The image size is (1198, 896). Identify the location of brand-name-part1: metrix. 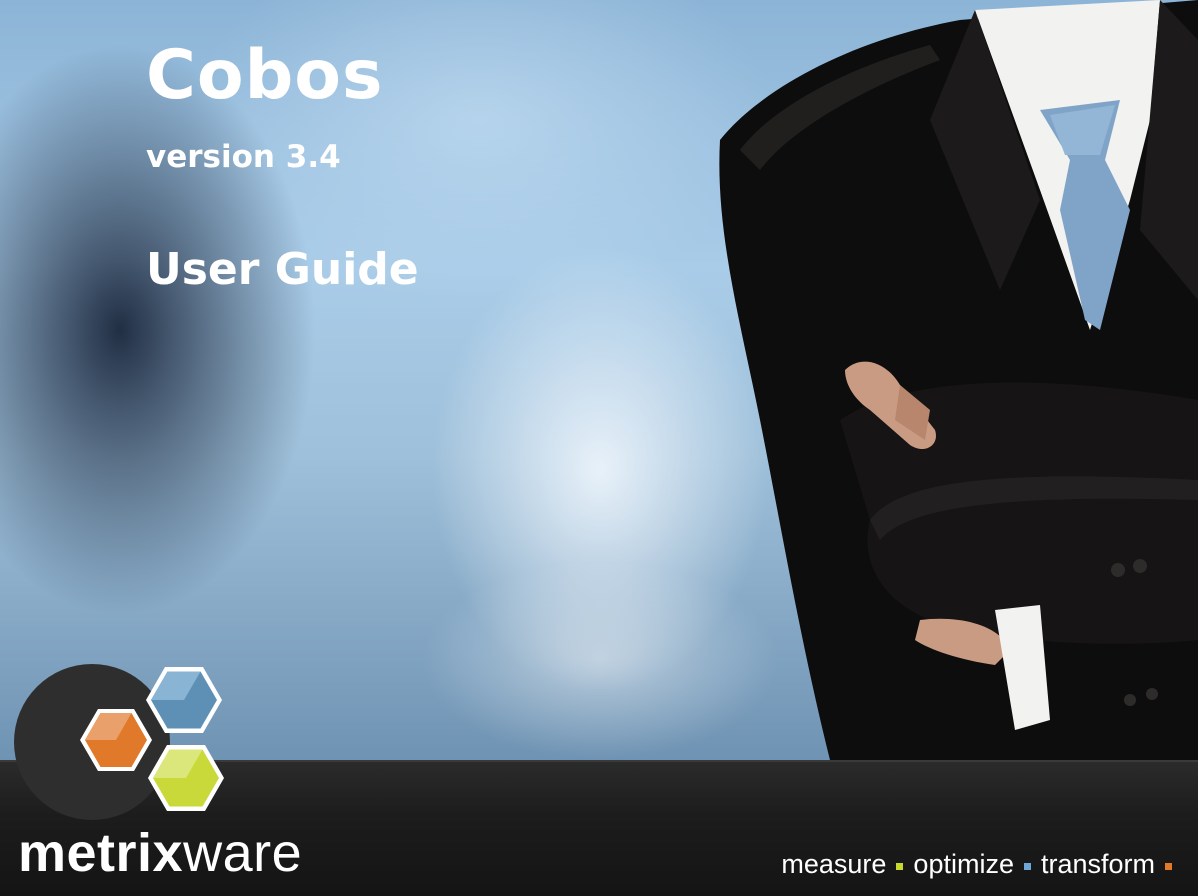
(101, 853).